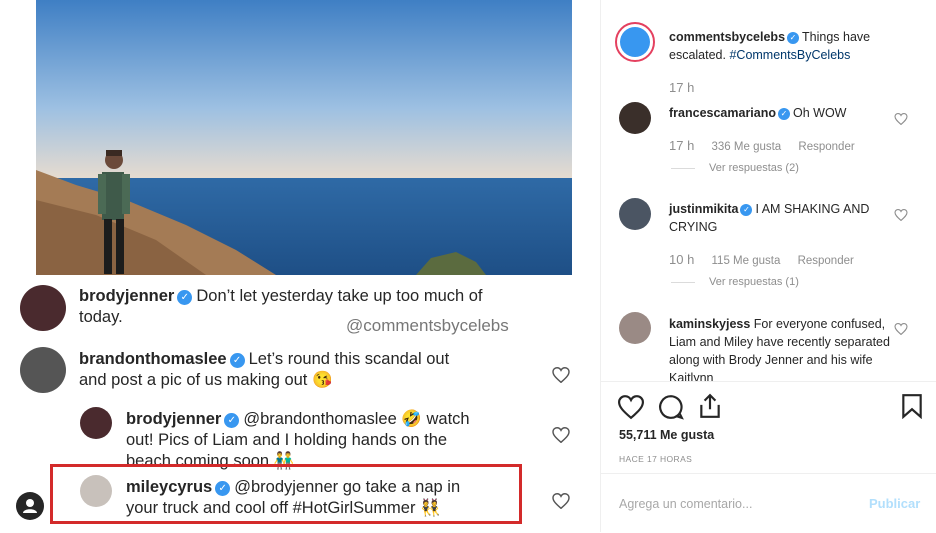  What do you see at coordinates (768, 425) in the screenshot?
I see `post-actions: 55,711 Me gusta HACE 17 HORAS` at bounding box center [768, 425].